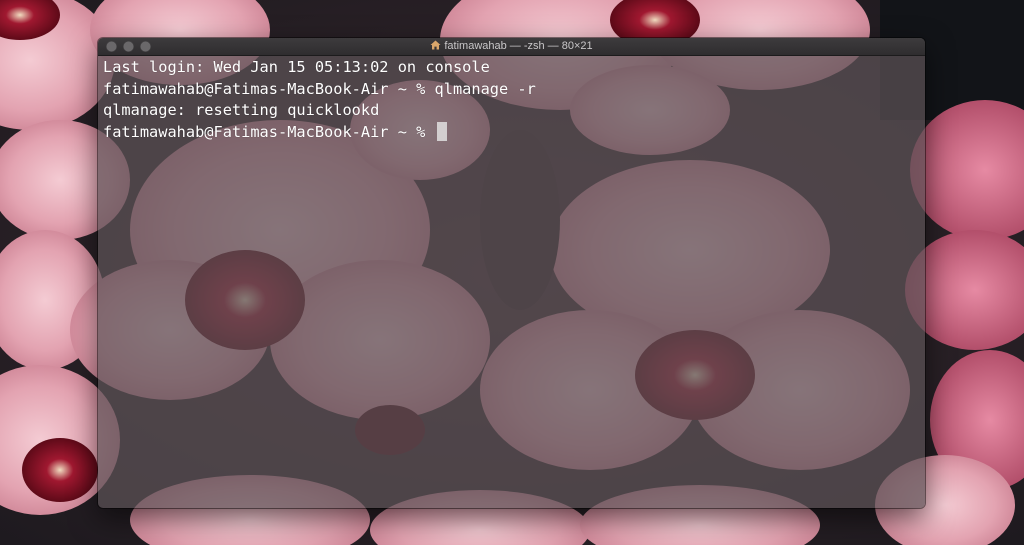 The width and height of the screenshot is (1024, 545). What do you see at coordinates (518, 46) in the screenshot?
I see `window-title: fatimawahab — -zsh — 80×21` at bounding box center [518, 46].